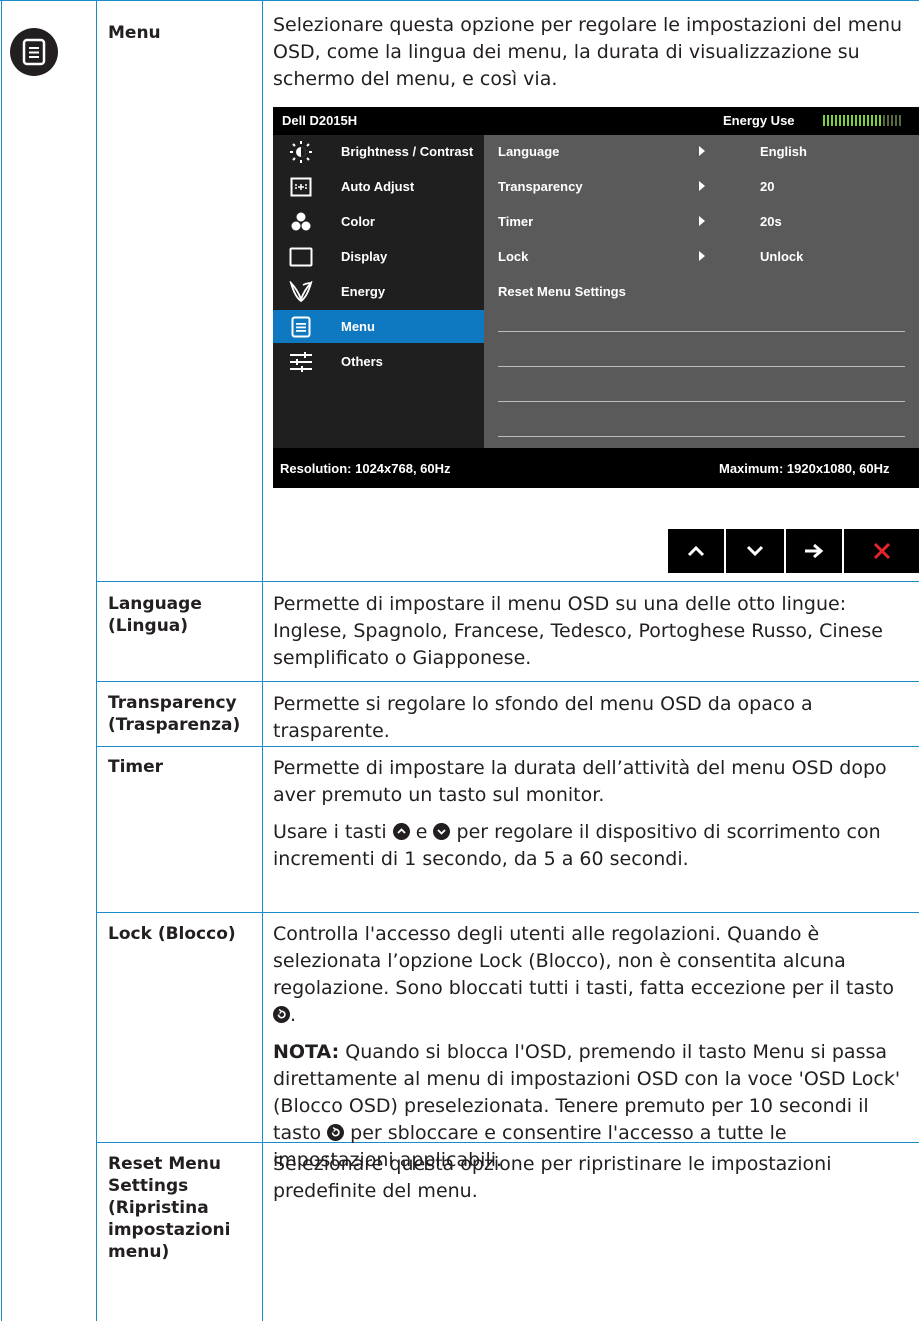 This screenshot has width=919, height=1321. What do you see at coordinates (301, 257) in the screenshot?
I see `display-icon` at bounding box center [301, 257].